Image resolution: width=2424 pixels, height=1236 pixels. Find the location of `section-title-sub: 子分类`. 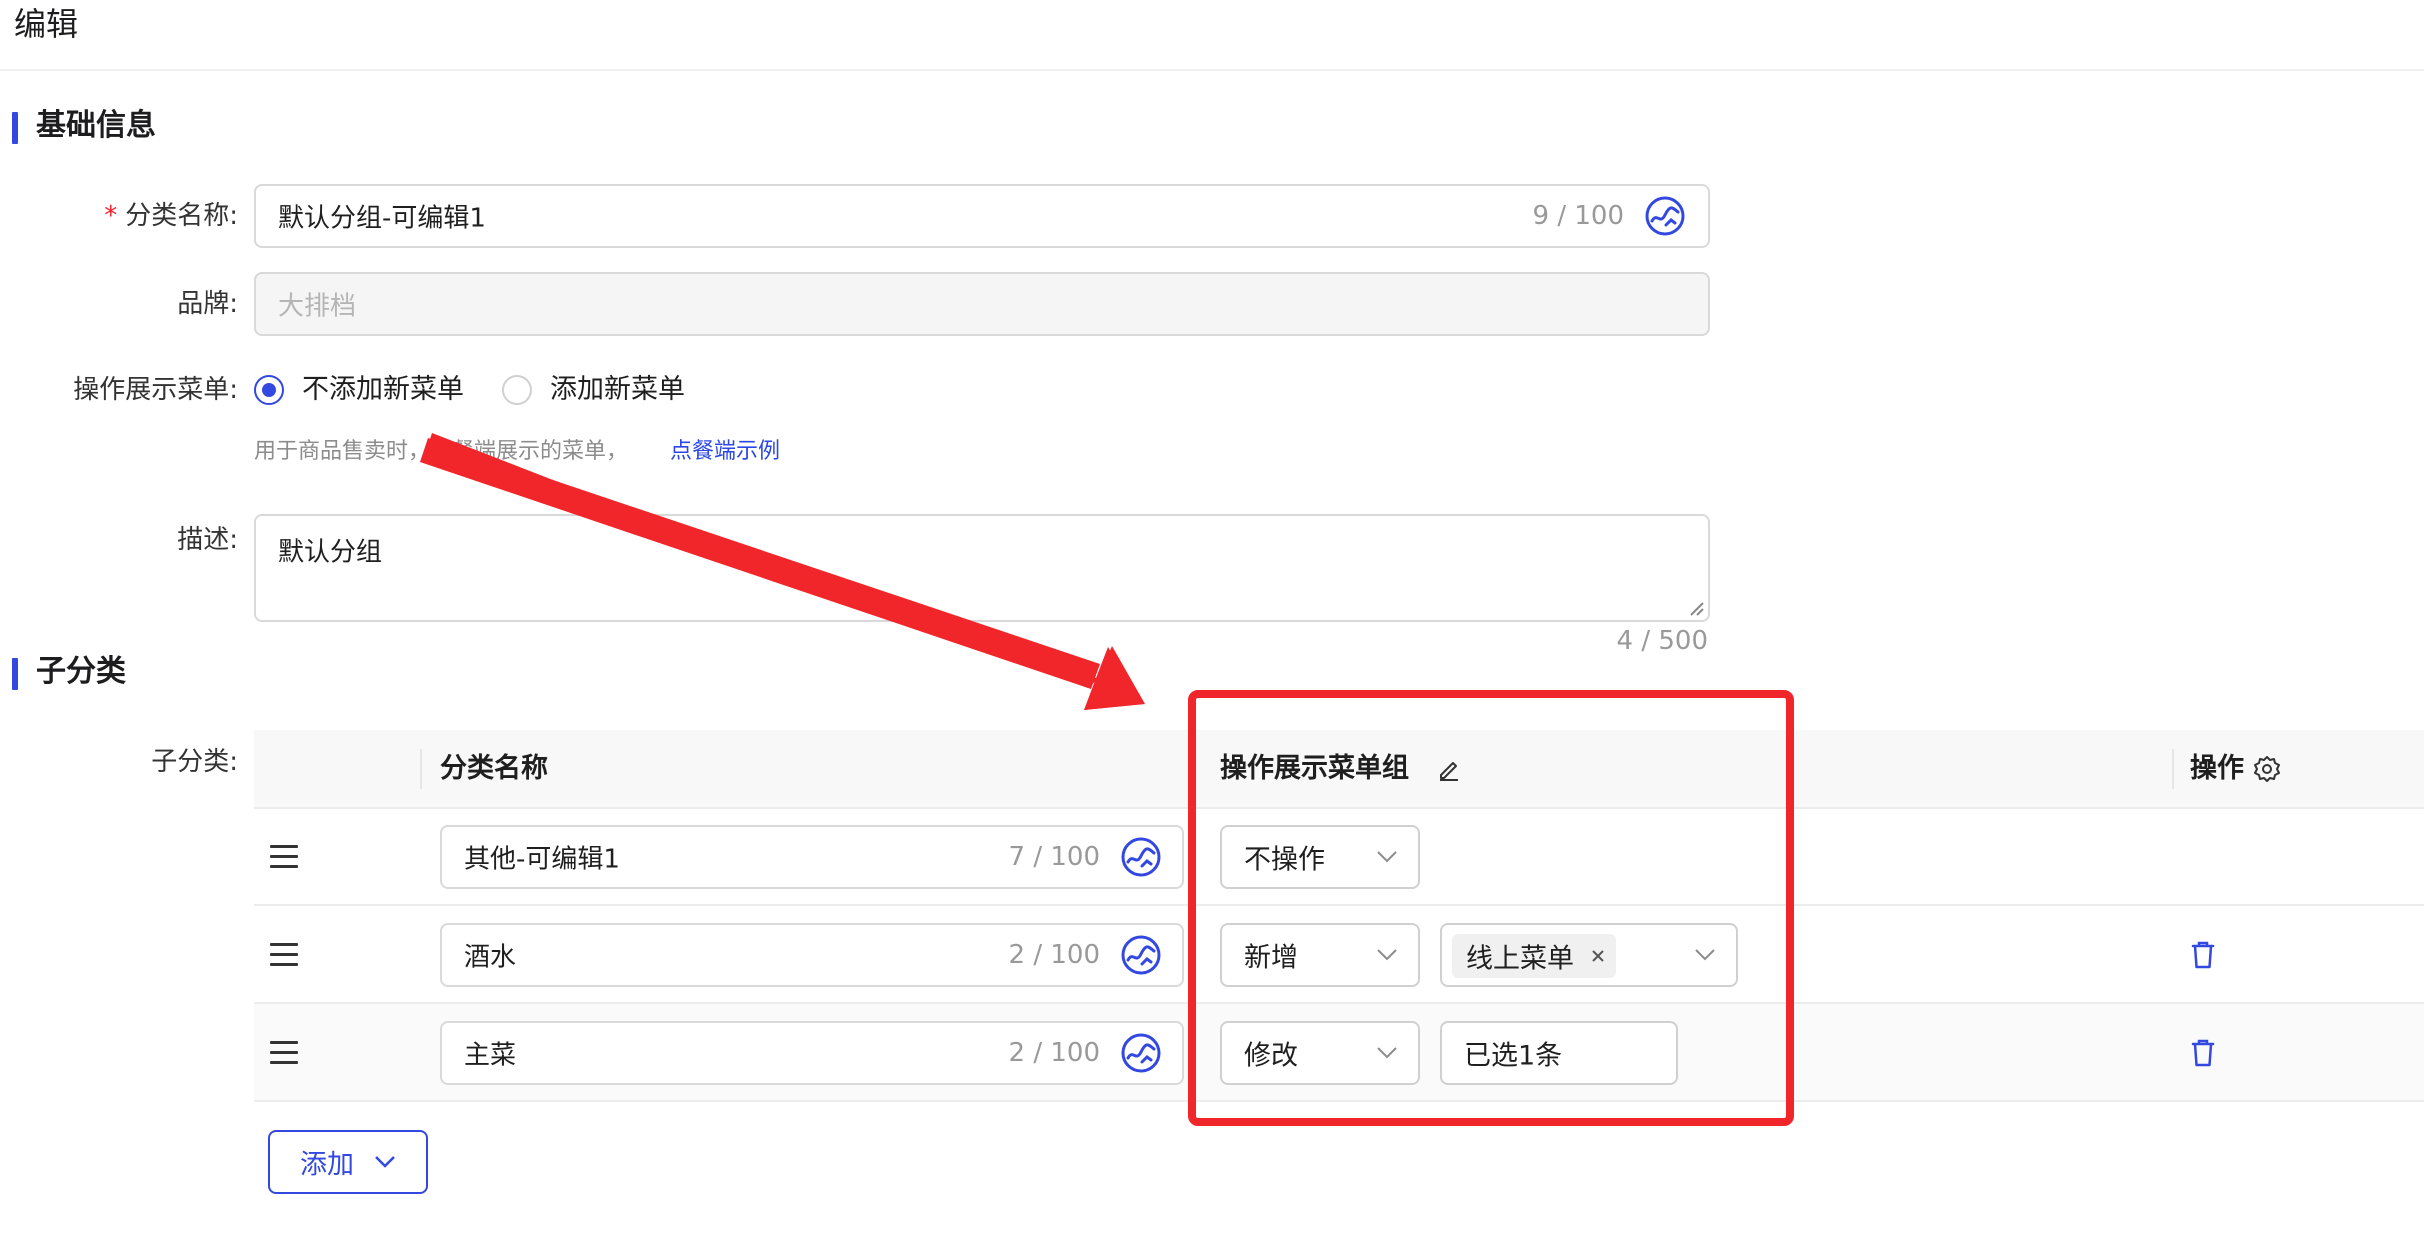

section-title-sub: 子分类 is located at coordinates (81, 671).